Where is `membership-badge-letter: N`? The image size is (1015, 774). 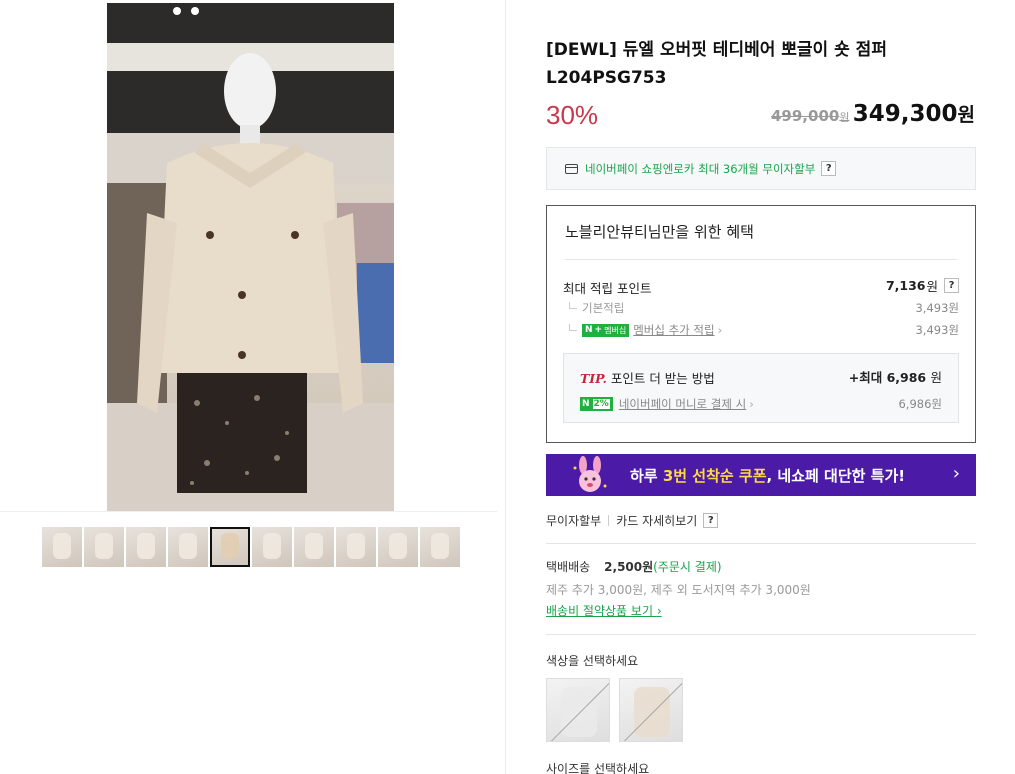 membership-badge-letter: N is located at coordinates (589, 330).